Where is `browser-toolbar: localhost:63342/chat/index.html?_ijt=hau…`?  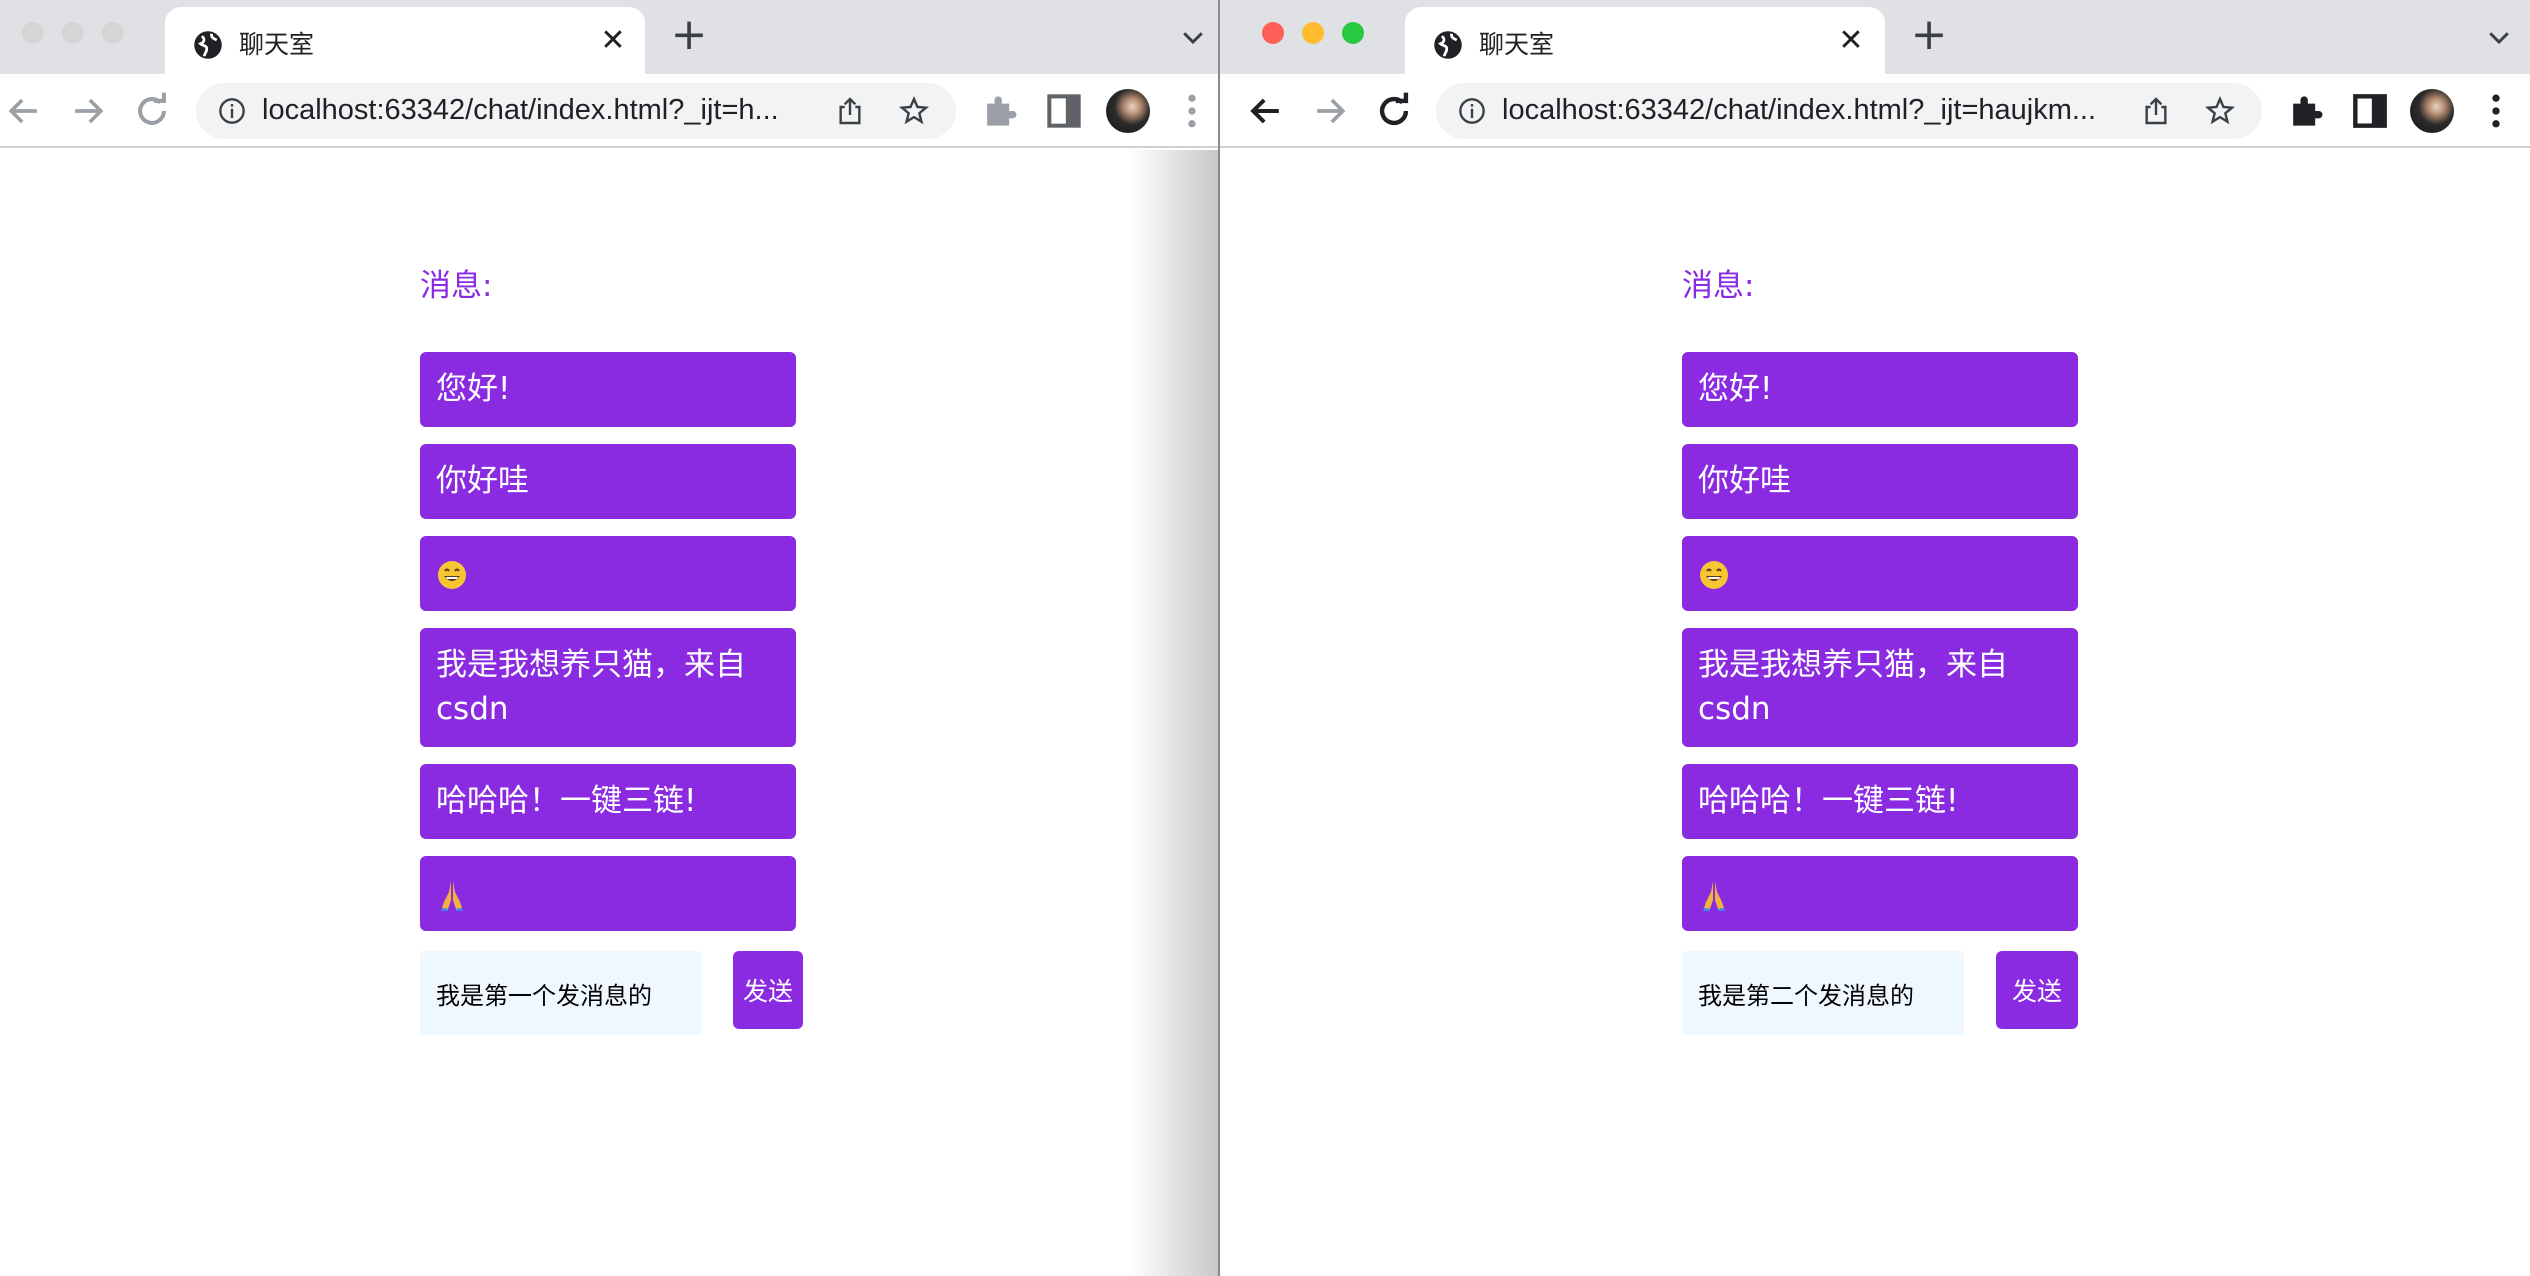 browser-toolbar: localhost:63342/chat/index.html?_ijt=hau… is located at coordinates (1875, 111).